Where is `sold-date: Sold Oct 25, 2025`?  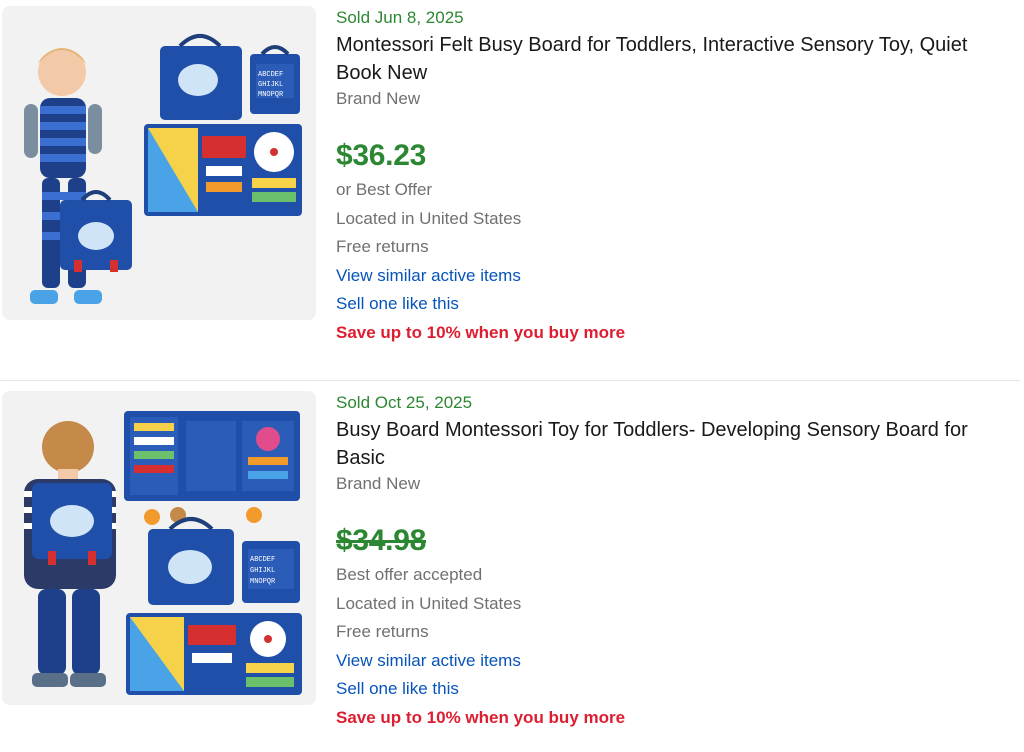 sold-date: Sold Oct 25, 2025 is located at coordinates (404, 402).